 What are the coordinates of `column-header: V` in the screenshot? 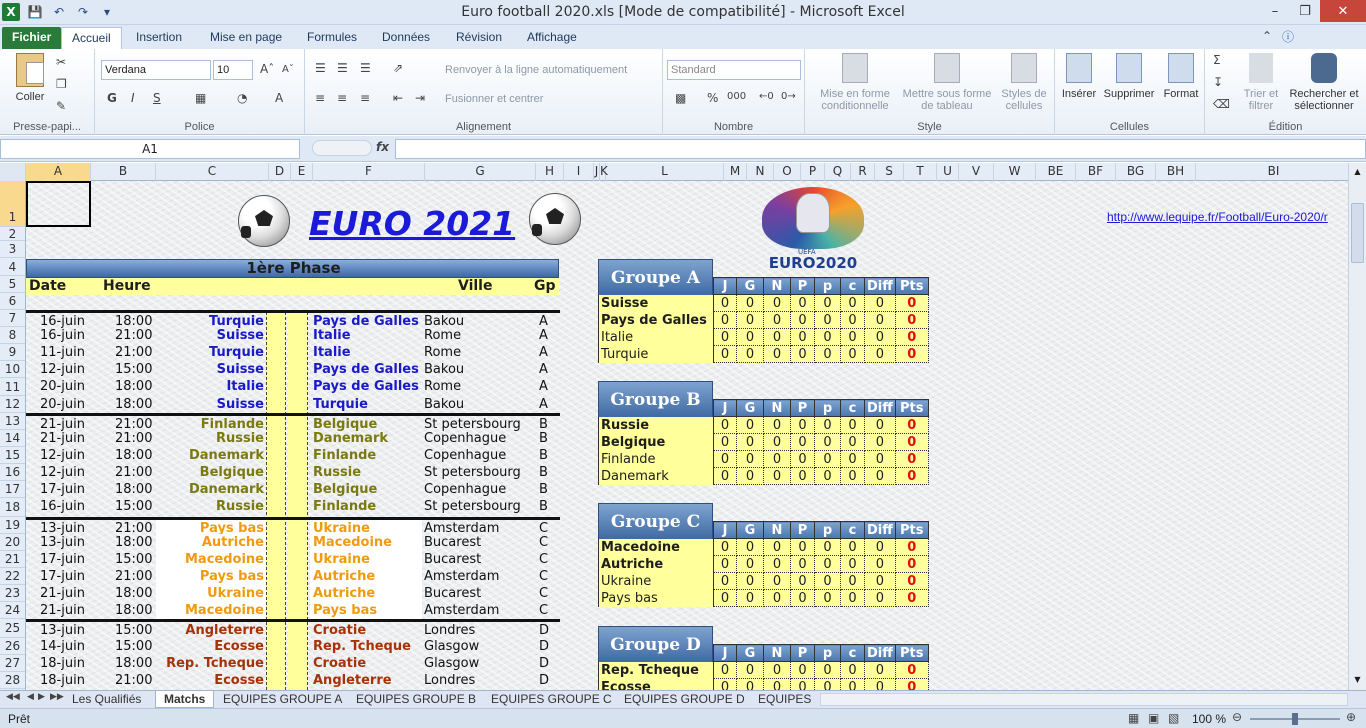 It's located at (976, 172).